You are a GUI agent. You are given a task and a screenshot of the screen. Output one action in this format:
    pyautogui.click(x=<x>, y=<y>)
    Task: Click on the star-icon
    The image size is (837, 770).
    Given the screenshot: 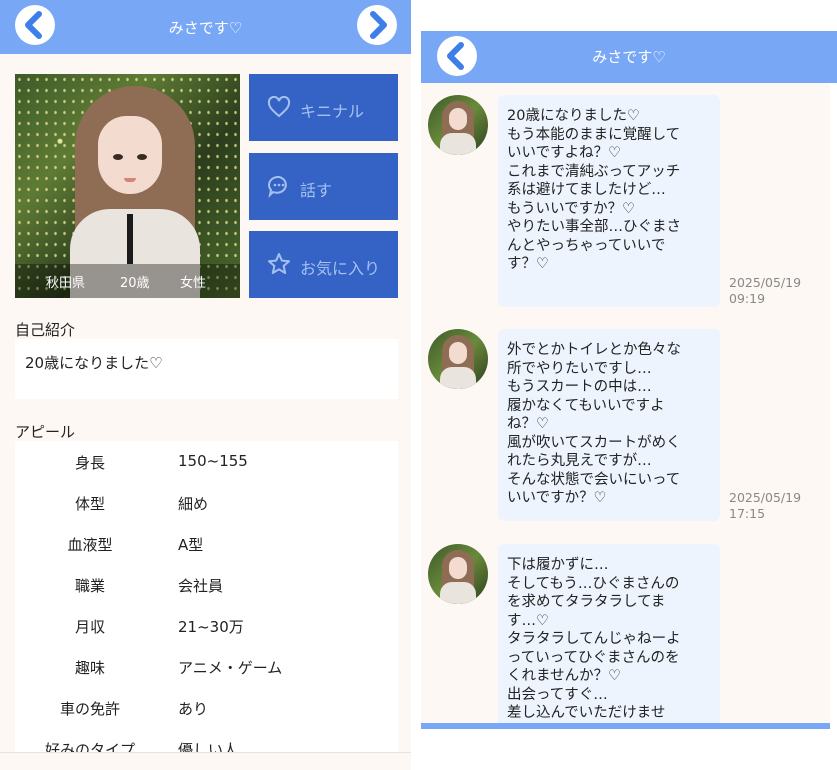 What is the action you would take?
    pyautogui.click(x=279, y=263)
    